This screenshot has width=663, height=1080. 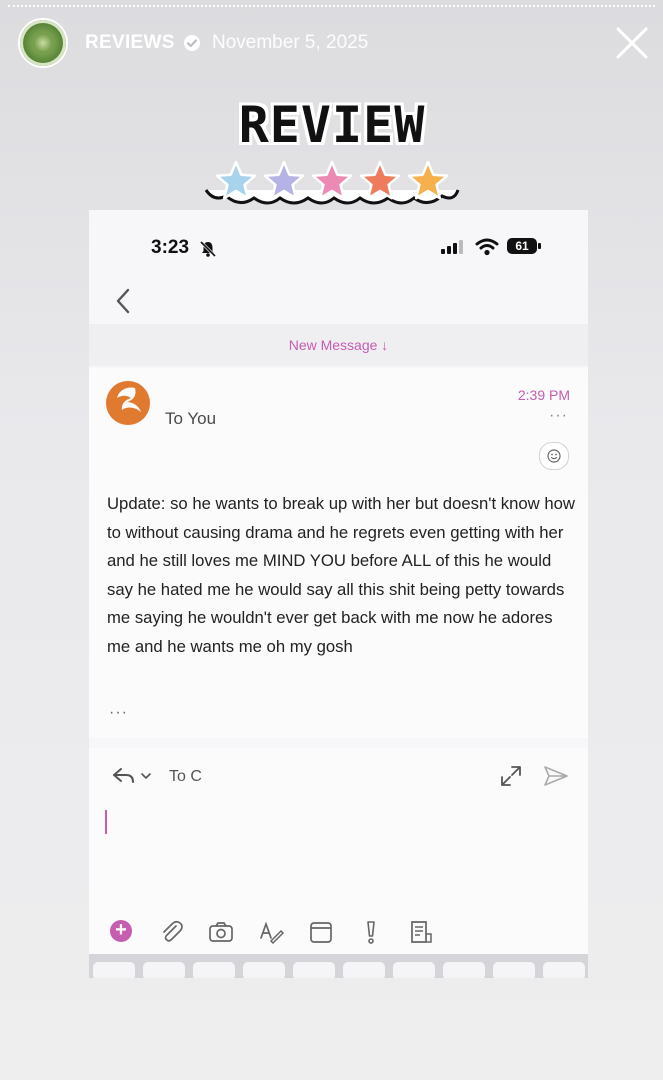 What do you see at coordinates (192, 43) in the screenshot?
I see `verified-badge-icon` at bounding box center [192, 43].